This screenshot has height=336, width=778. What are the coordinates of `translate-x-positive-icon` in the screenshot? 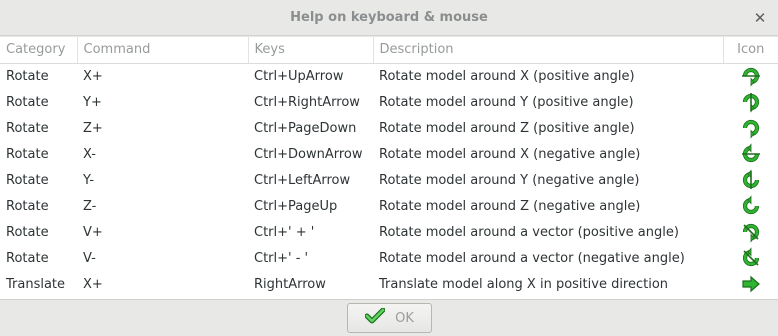 It's located at (751, 284).